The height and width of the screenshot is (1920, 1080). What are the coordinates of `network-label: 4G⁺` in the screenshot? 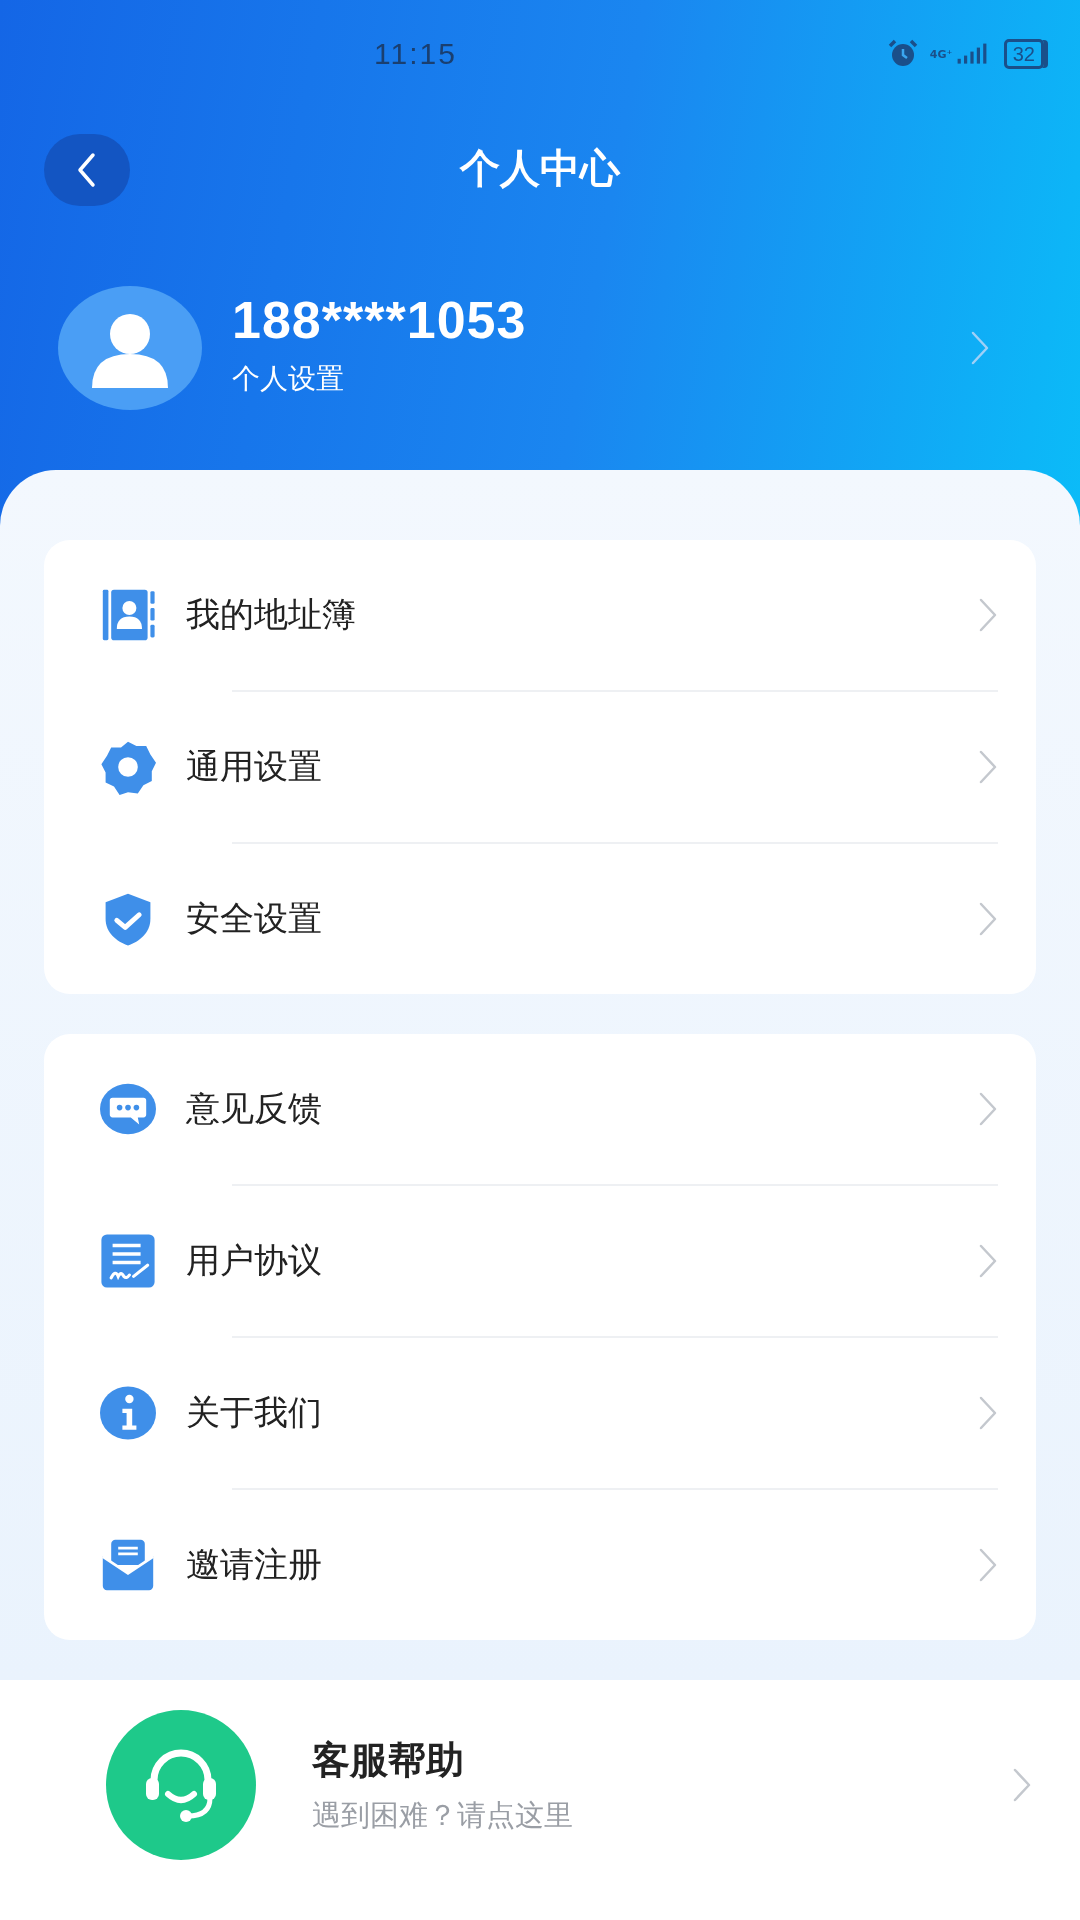 It's located at (939, 54).